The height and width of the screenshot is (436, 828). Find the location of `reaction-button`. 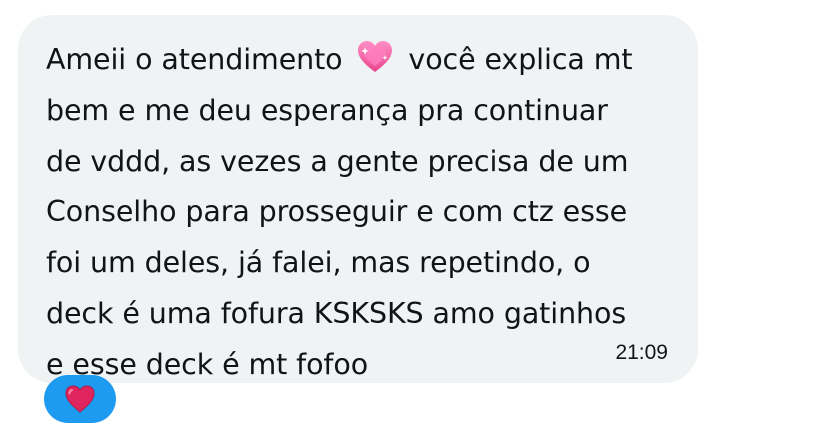

reaction-button is located at coordinates (80, 399).